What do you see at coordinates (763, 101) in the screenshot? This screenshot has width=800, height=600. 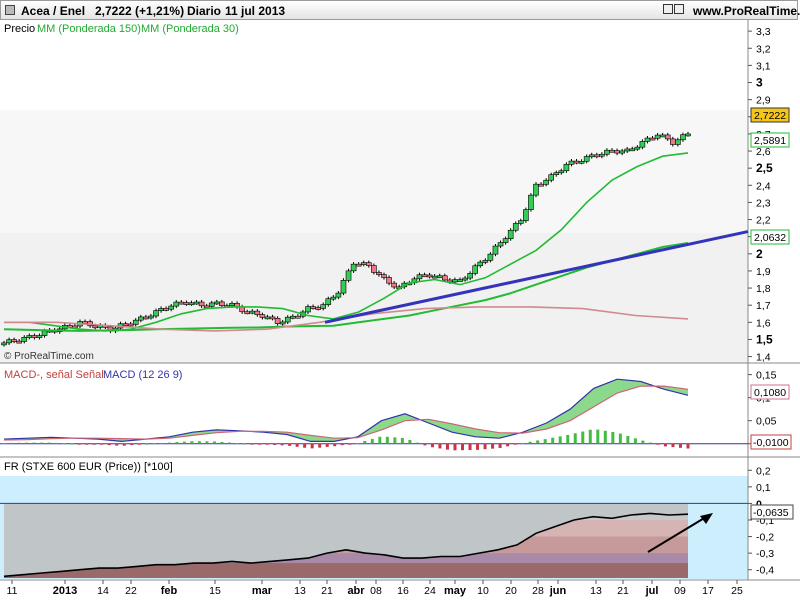 I see `y-tick-label: 2,9` at bounding box center [763, 101].